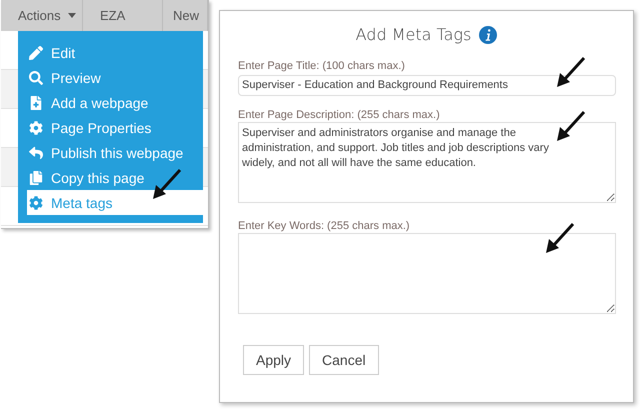 This screenshot has height=415, width=643. I want to click on menu-item: Page Properties, so click(115, 127).